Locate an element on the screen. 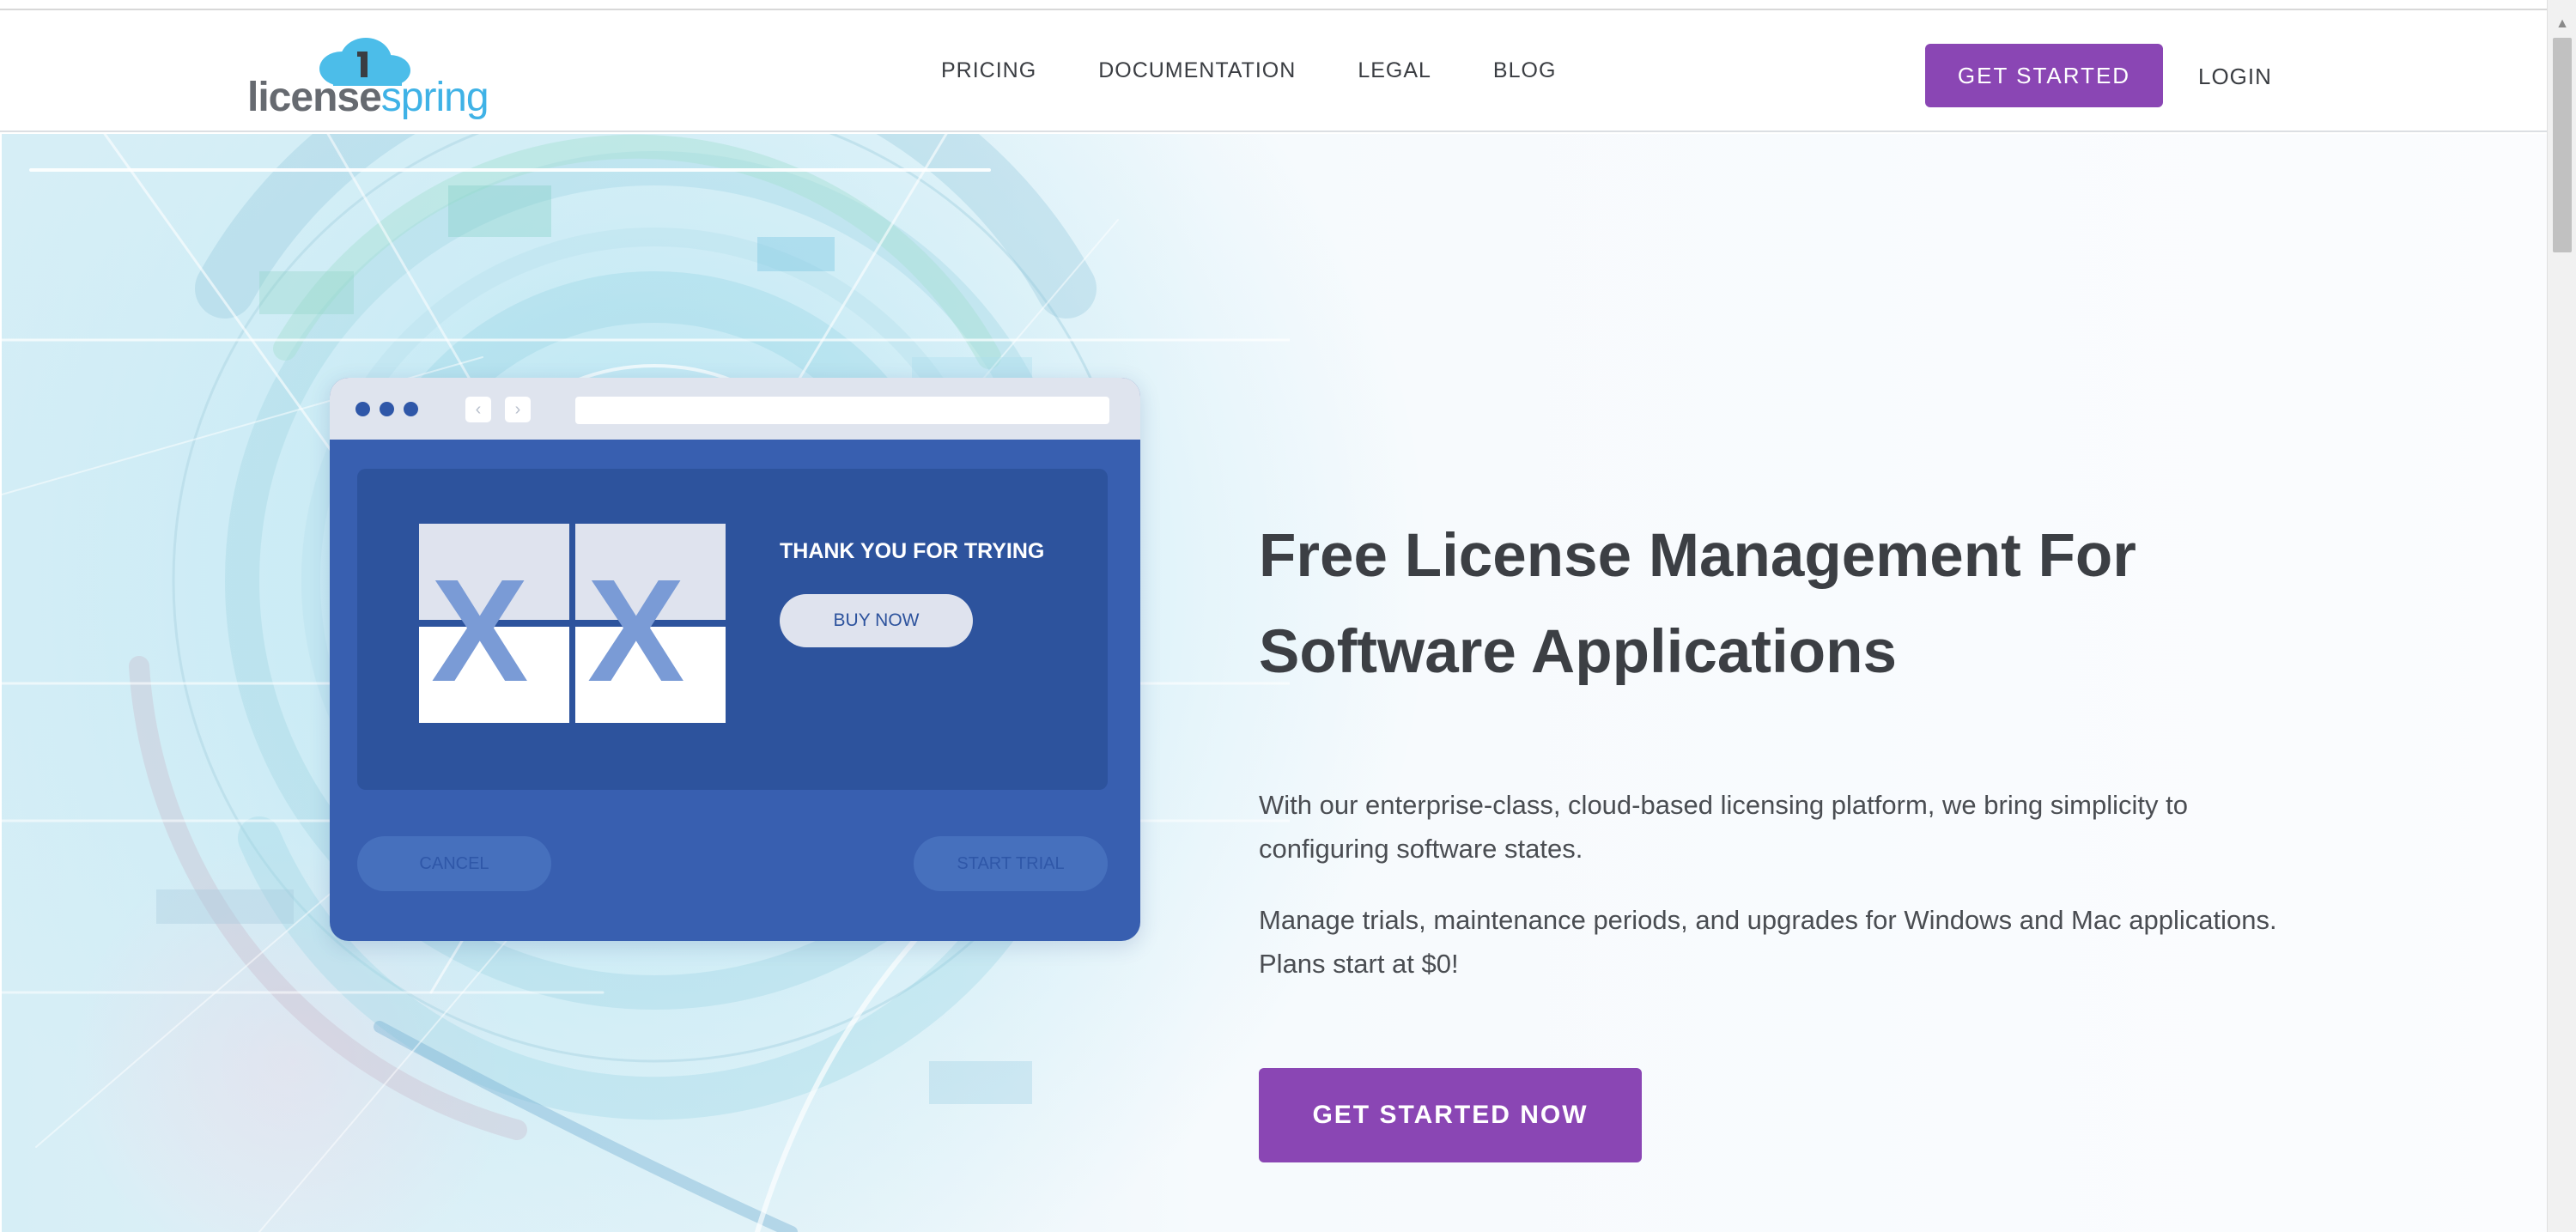 The image size is (2576, 1232). hero-title-line-1: Free License Management For is located at coordinates (1697, 556).